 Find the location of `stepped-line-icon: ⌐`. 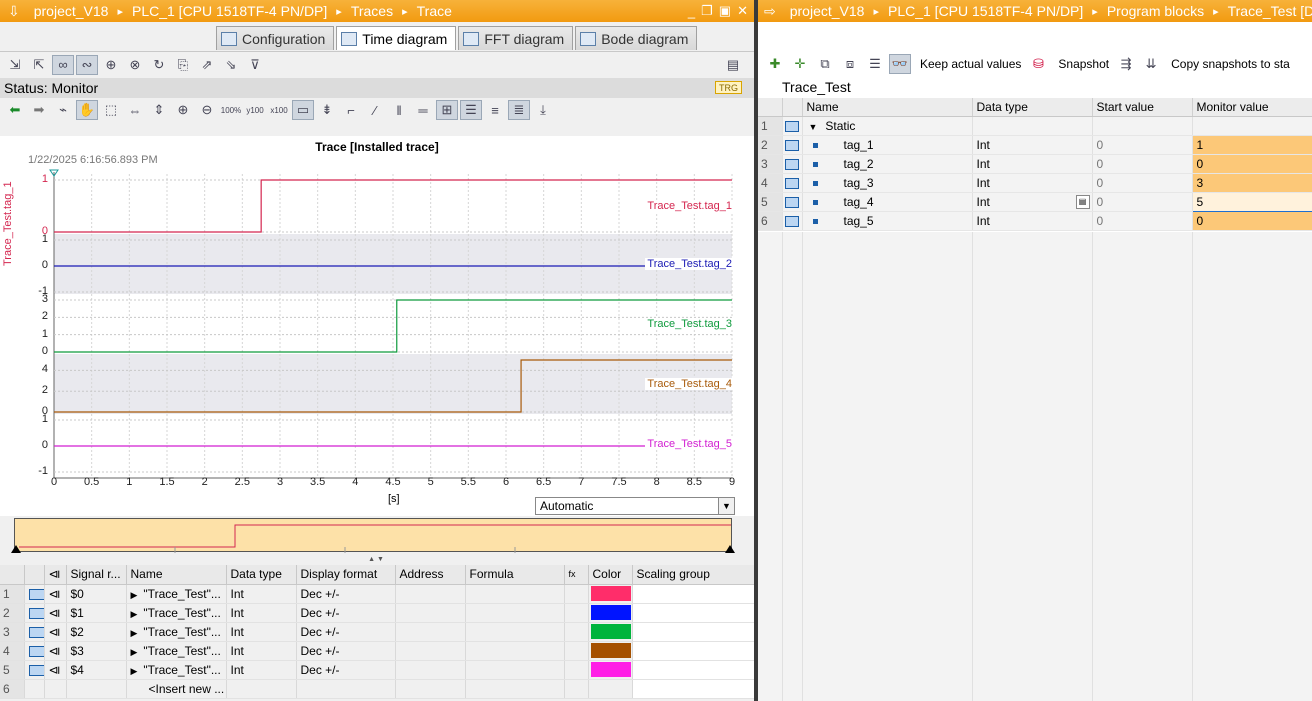

stepped-line-icon: ⌐ is located at coordinates (351, 110).